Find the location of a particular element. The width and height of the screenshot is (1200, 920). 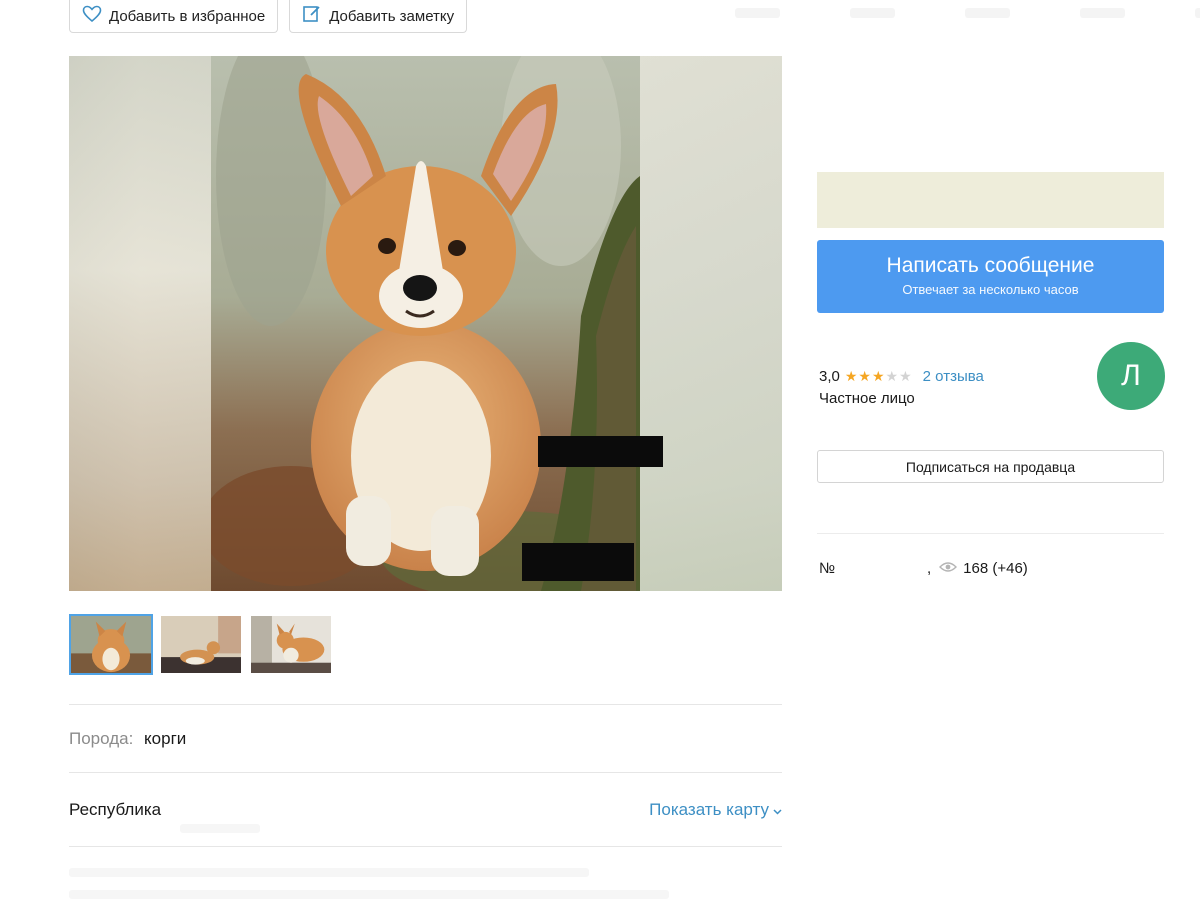

location-region: Республика is located at coordinates (115, 809).